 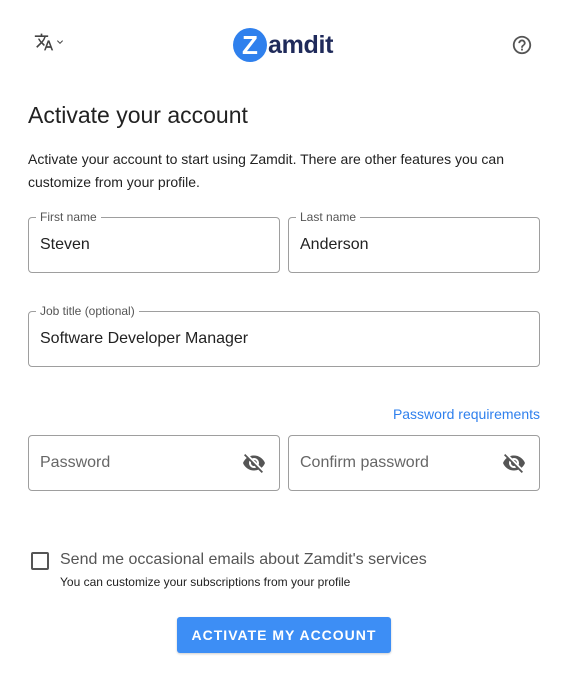 What do you see at coordinates (466, 414) in the screenshot?
I see `password-requirements-link: Password requirements` at bounding box center [466, 414].